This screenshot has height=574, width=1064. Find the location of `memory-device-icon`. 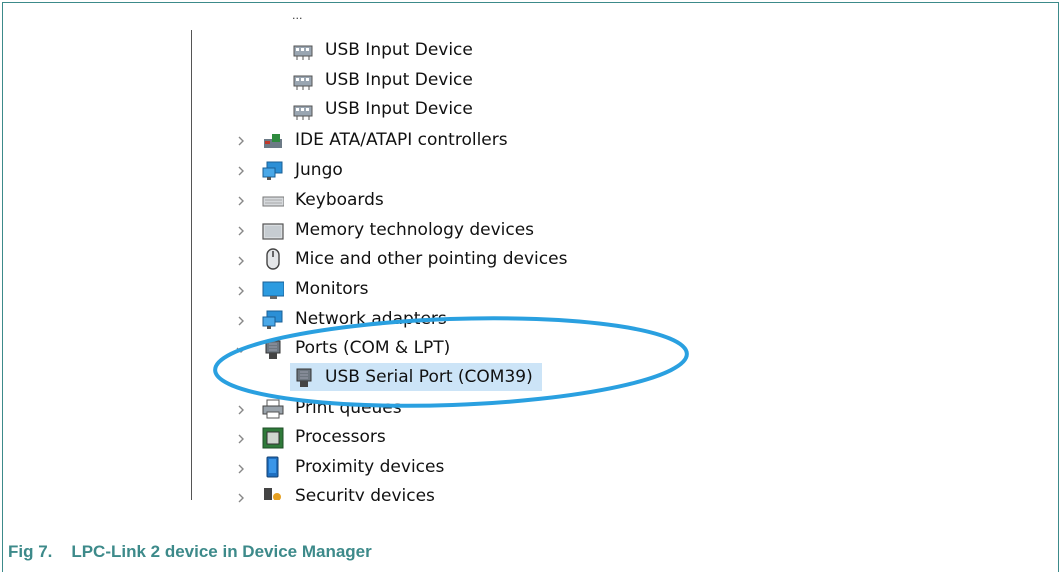

memory-device-icon is located at coordinates (273, 231).